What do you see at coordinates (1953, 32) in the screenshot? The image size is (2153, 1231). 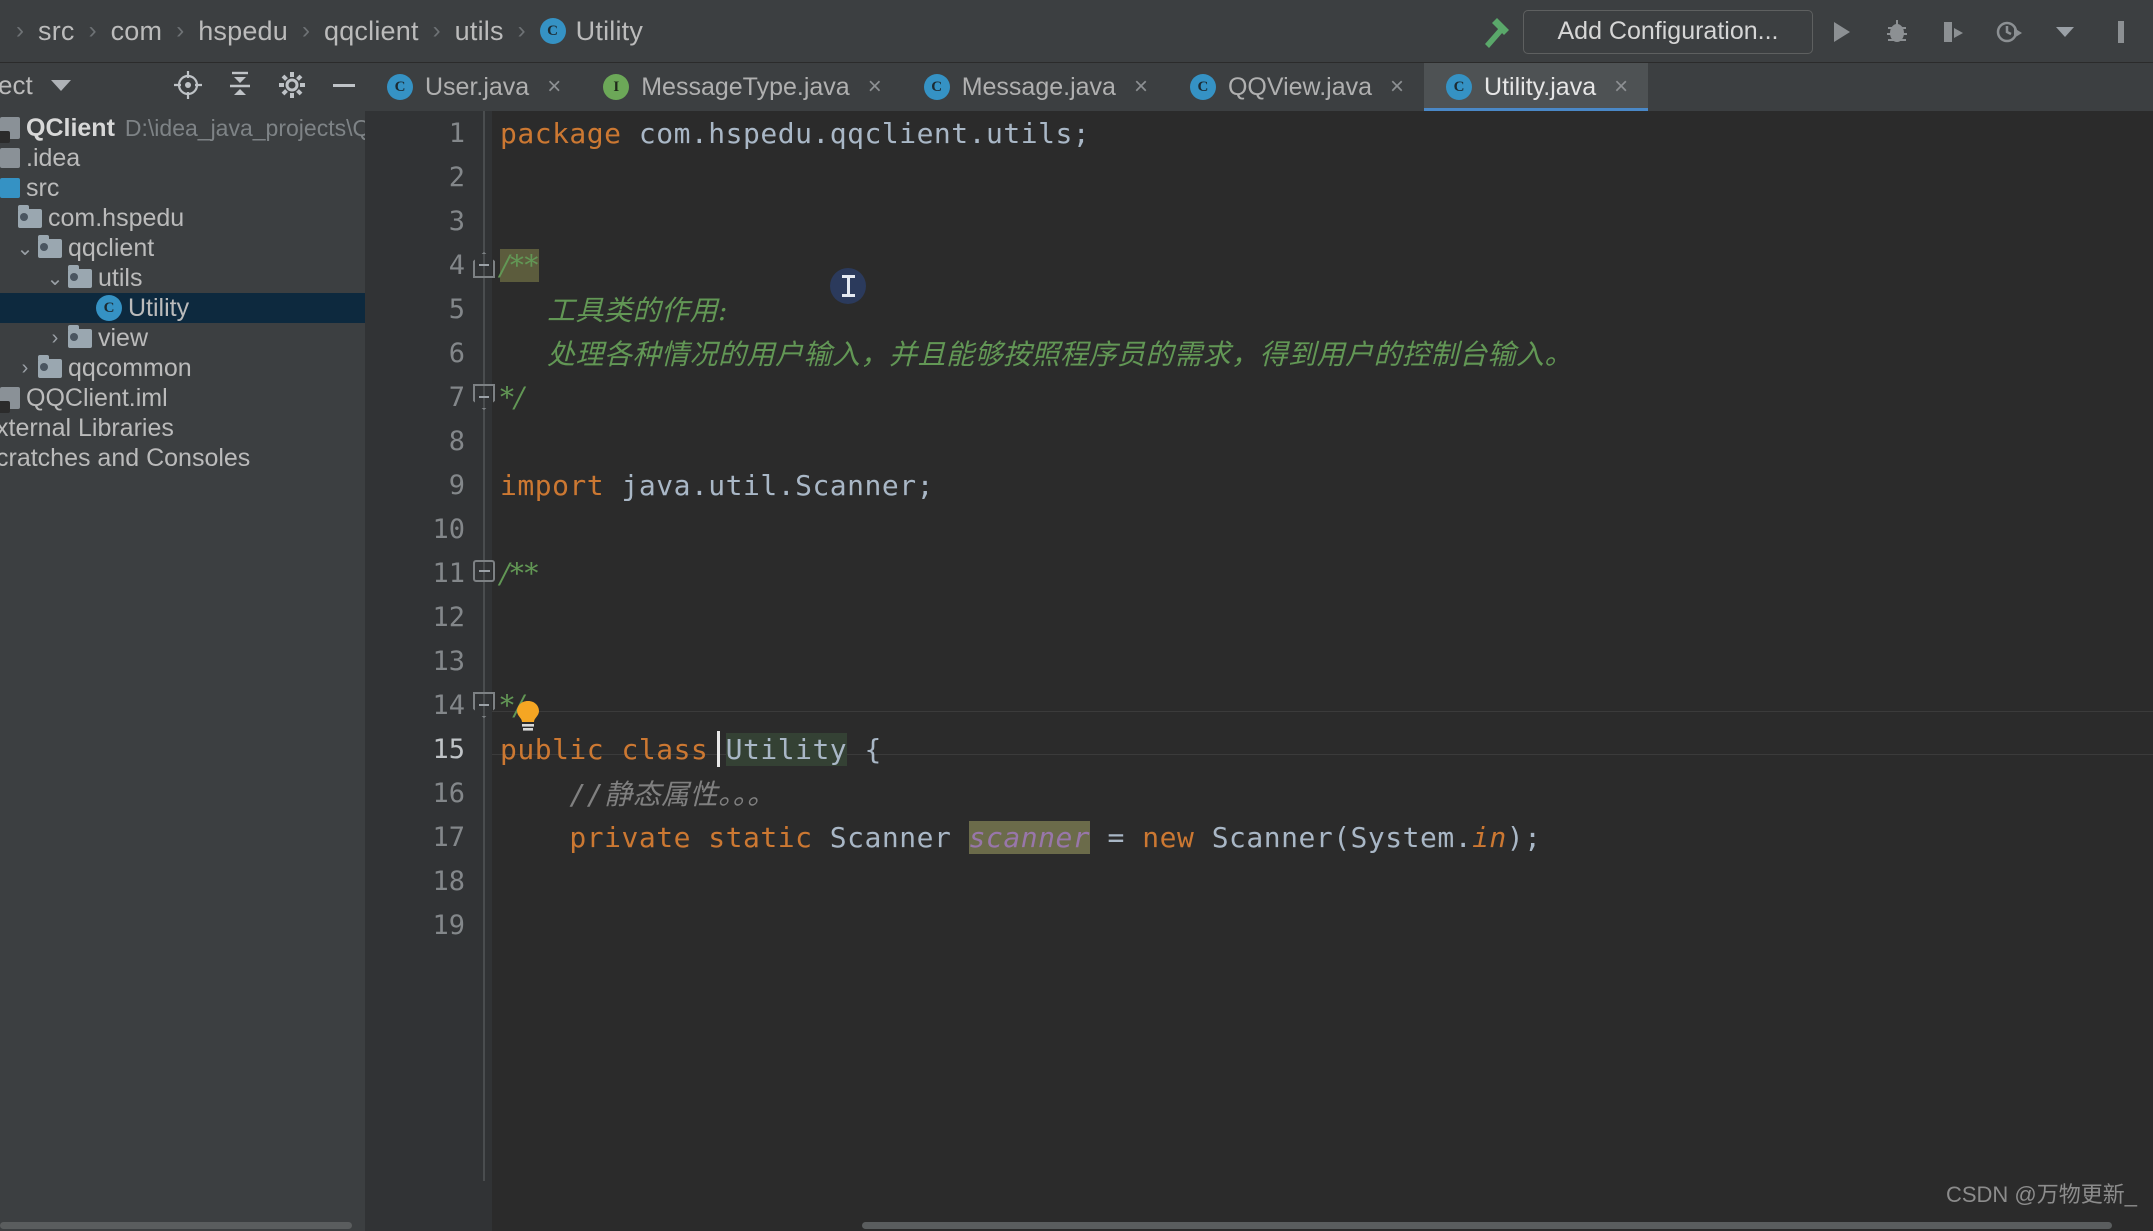 I see `run-with-coverage-icon` at bounding box center [1953, 32].